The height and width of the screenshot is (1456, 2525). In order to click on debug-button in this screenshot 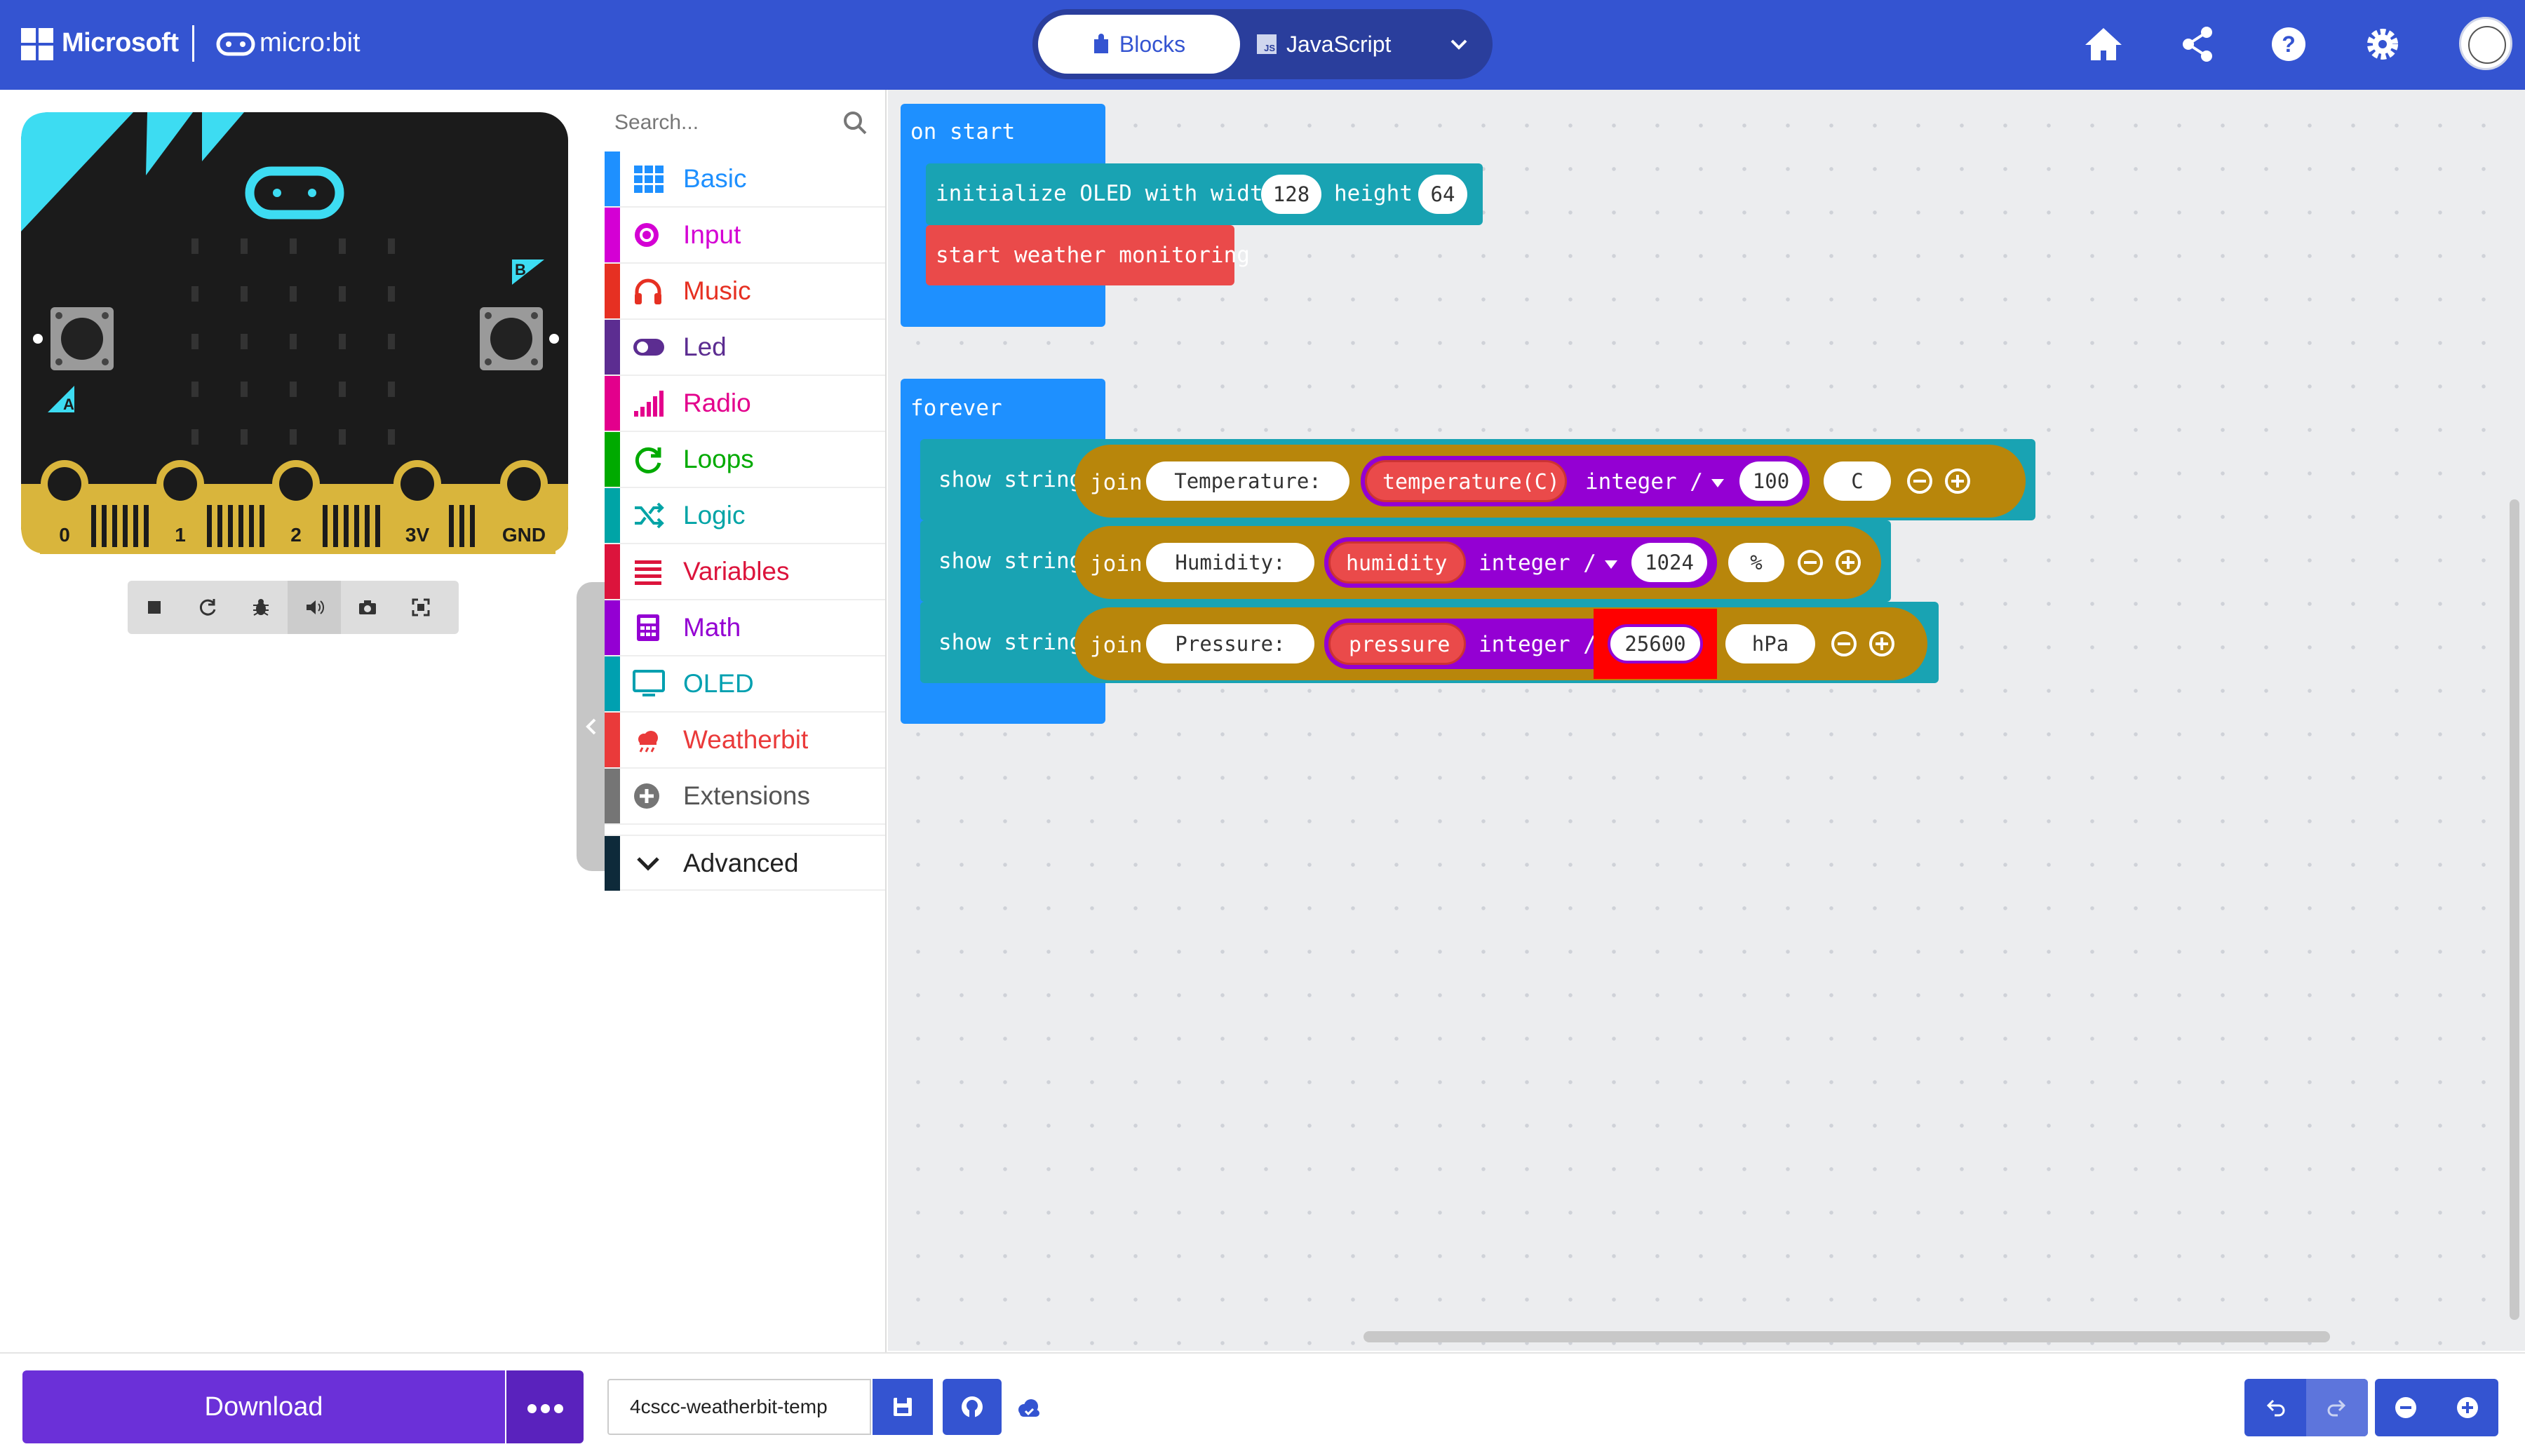, I will do `click(261, 607)`.